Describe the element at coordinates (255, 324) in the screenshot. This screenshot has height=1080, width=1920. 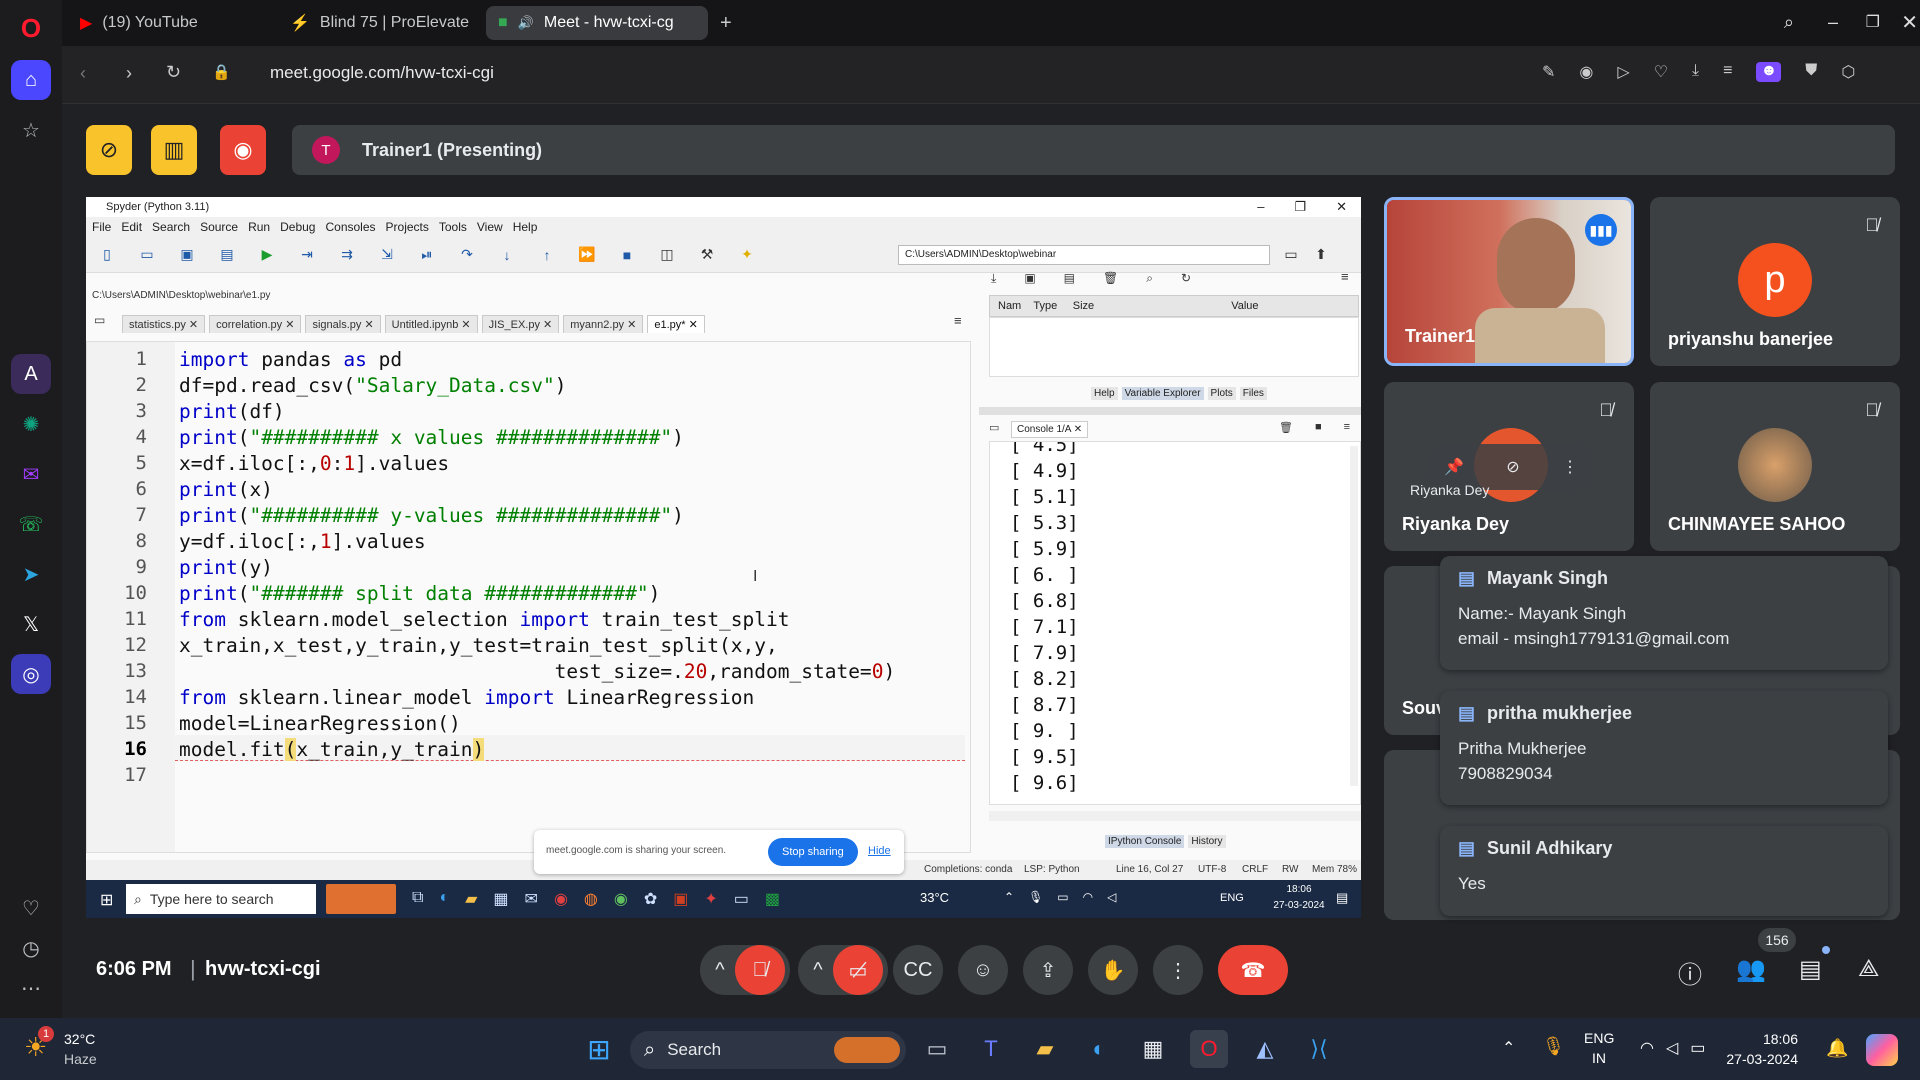
I see `editor-tab: correlation.py ✕` at that location.